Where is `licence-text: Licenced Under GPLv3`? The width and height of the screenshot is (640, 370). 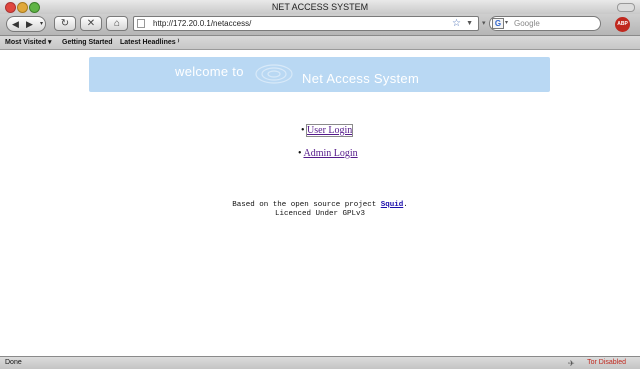 licence-text: Licenced Under GPLv3 is located at coordinates (319, 214).